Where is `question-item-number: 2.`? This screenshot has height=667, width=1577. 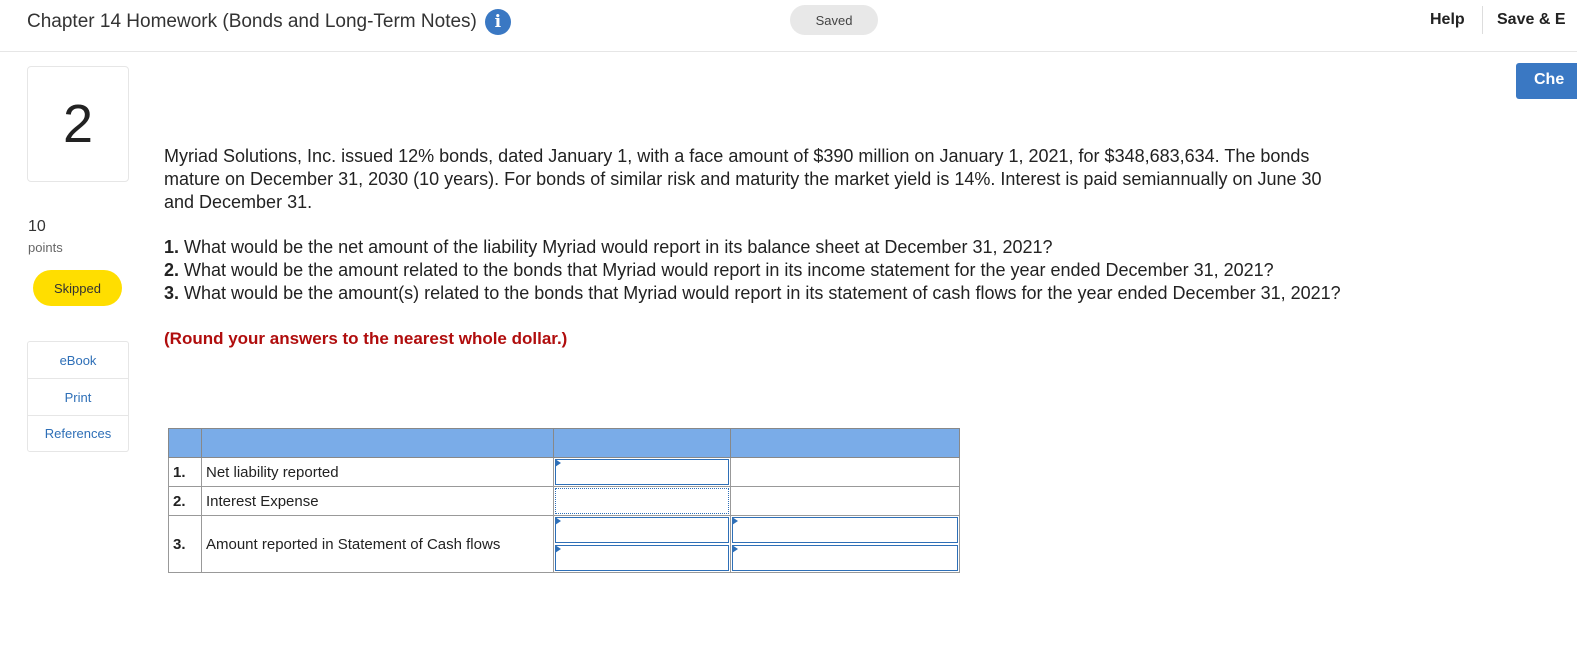
question-item-number: 2. is located at coordinates (172, 270).